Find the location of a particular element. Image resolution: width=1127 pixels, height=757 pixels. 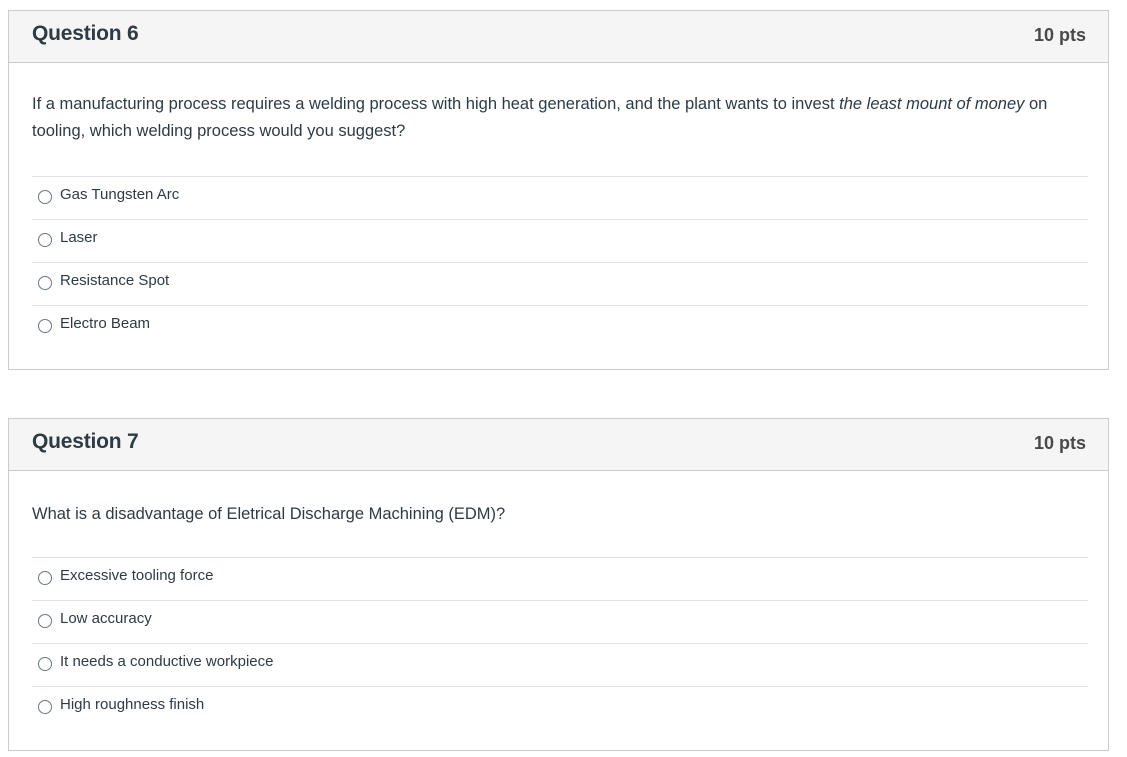

answer-option: Excessive tooling force is located at coordinates (560, 578).